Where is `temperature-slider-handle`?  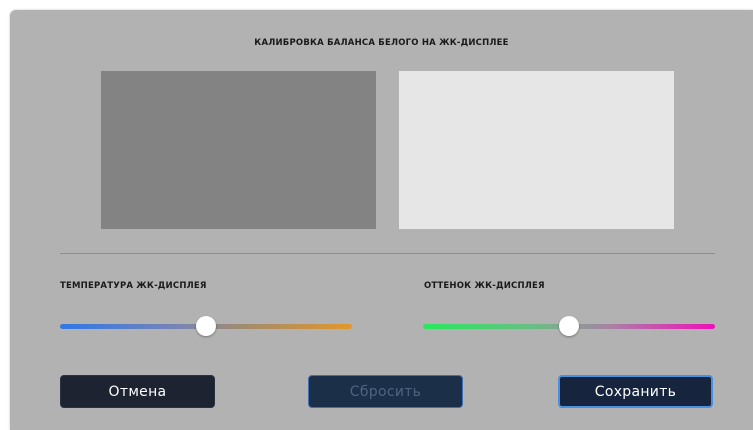 temperature-slider-handle is located at coordinates (206, 326).